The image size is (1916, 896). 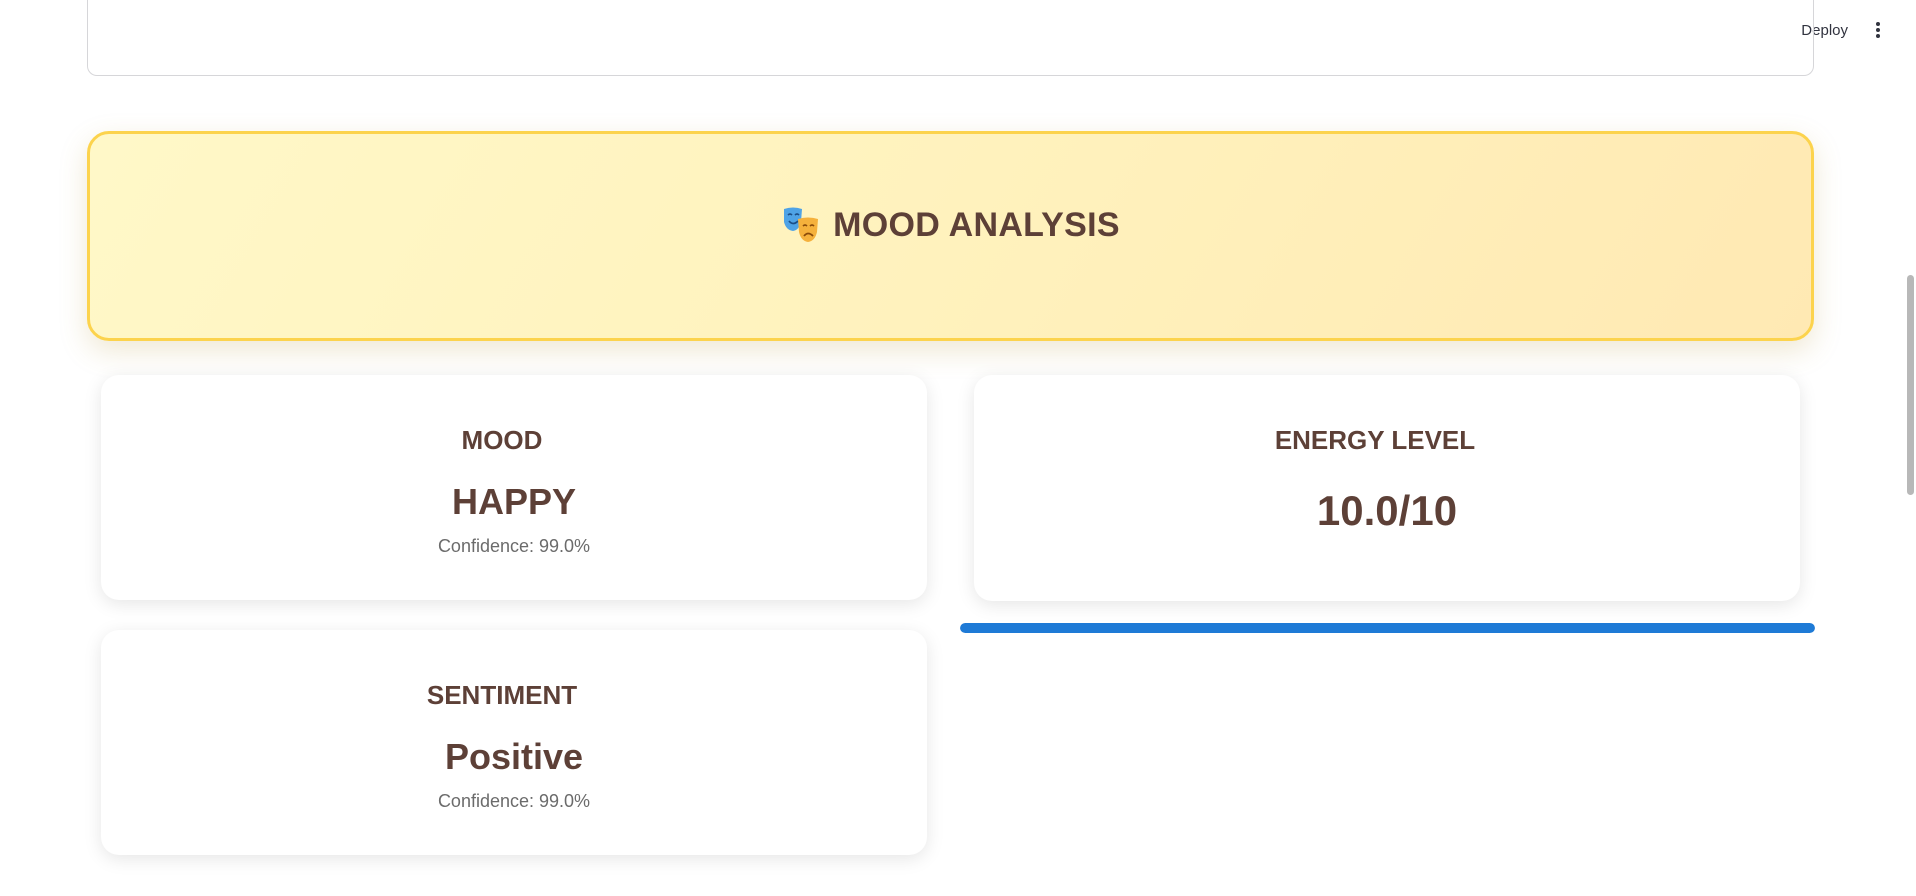 What do you see at coordinates (801, 224) in the screenshot?
I see `performing-arts-masks-icon` at bounding box center [801, 224].